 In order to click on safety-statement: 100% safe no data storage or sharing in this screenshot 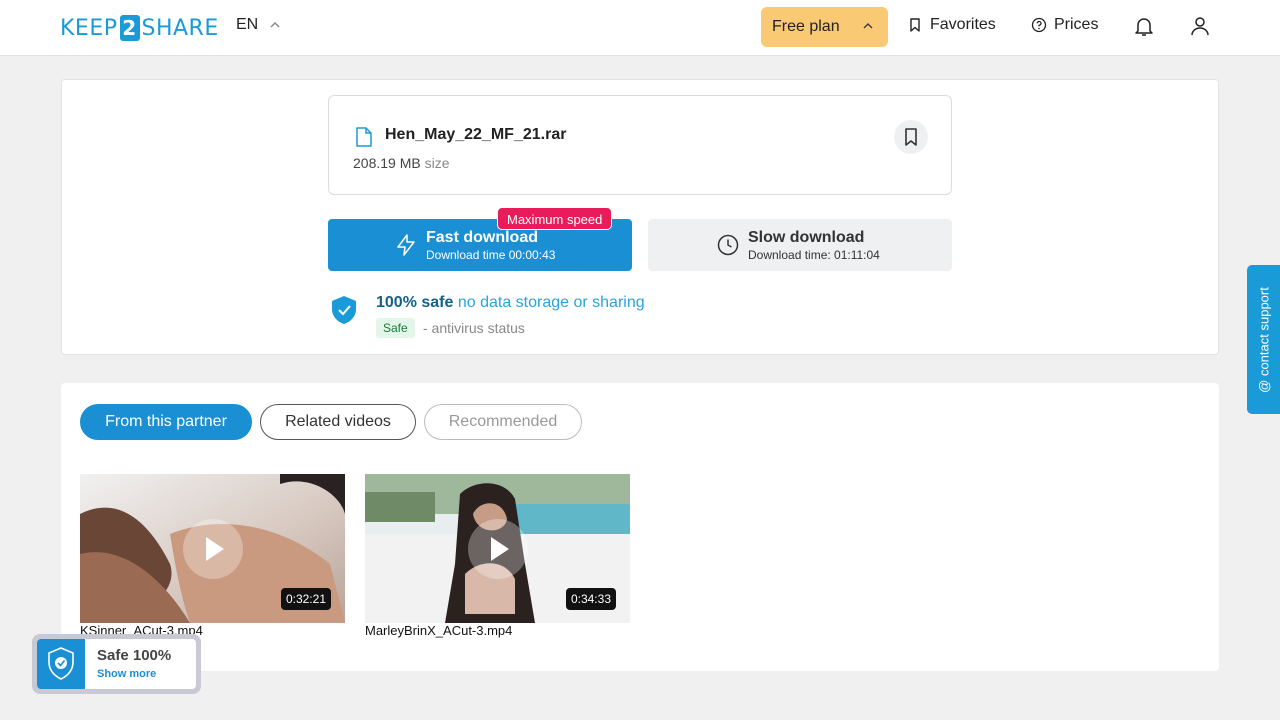, I will do `click(510, 303)`.